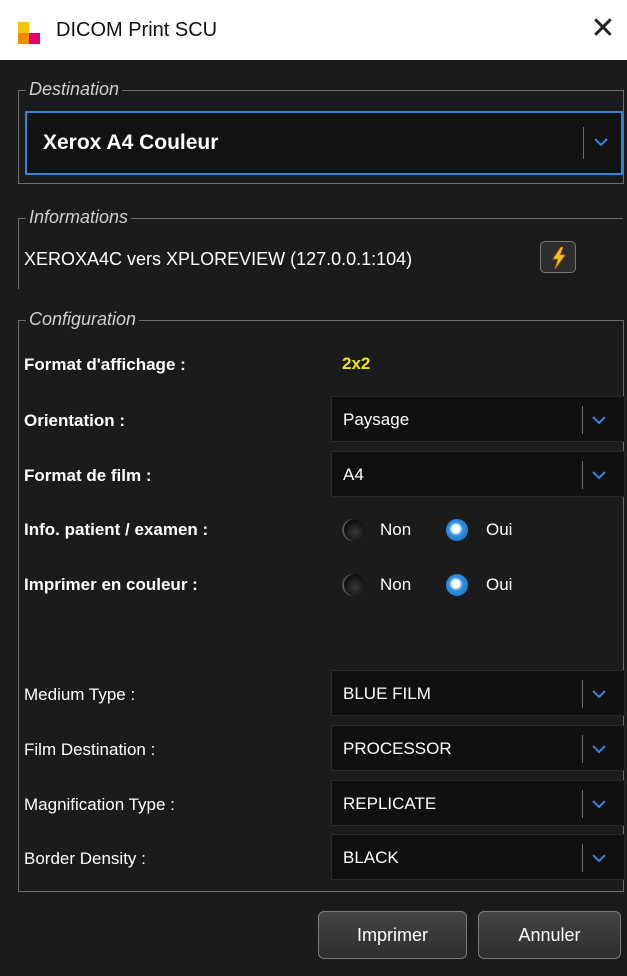  Describe the element at coordinates (499, 529) in the screenshot. I see `patient-info-yes-label: Oui` at that location.